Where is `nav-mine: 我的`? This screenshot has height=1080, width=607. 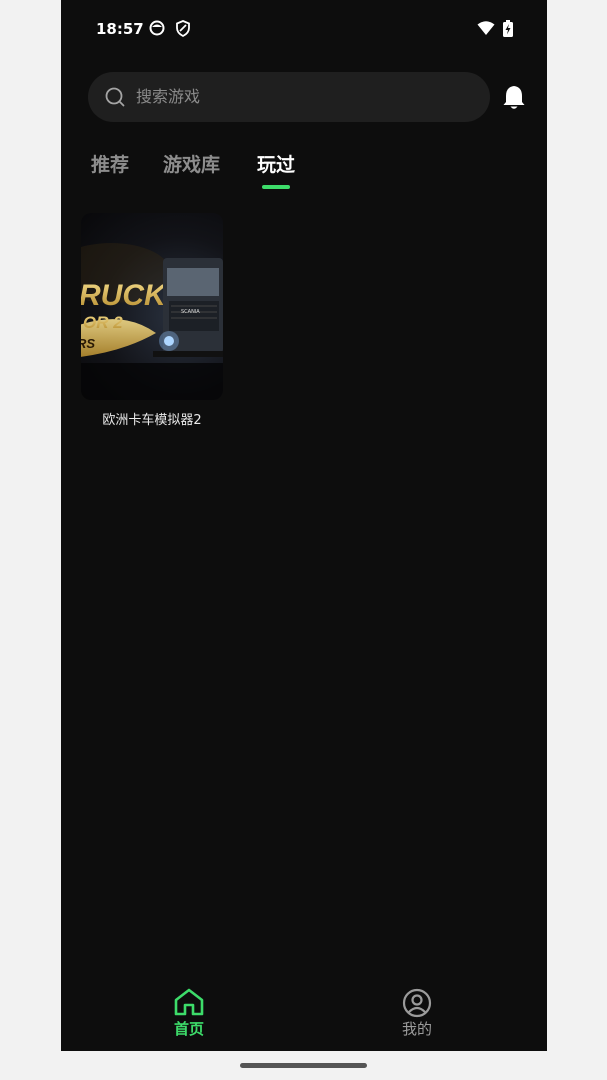 nav-mine: 我的 is located at coordinates (417, 1009).